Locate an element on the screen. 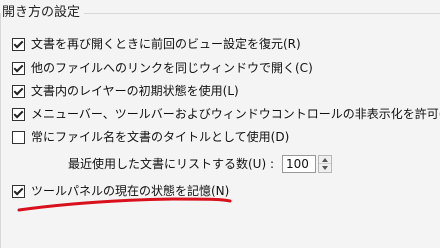 Image resolution: width=440 pixels, height=248 pixels. layer-initial-state-label: 文書内のレイヤーの初期状態を使用(L) is located at coordinates (135, 91).